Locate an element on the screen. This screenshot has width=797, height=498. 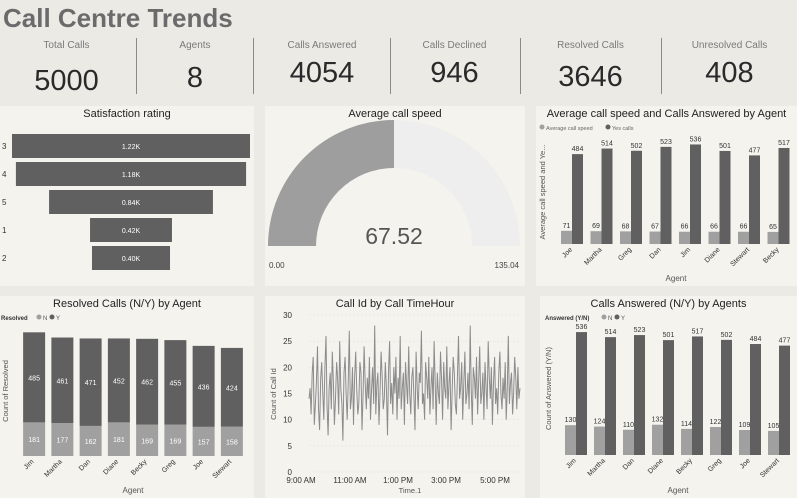
x-tick-label: Stewart is located at coordinates (740, 257).